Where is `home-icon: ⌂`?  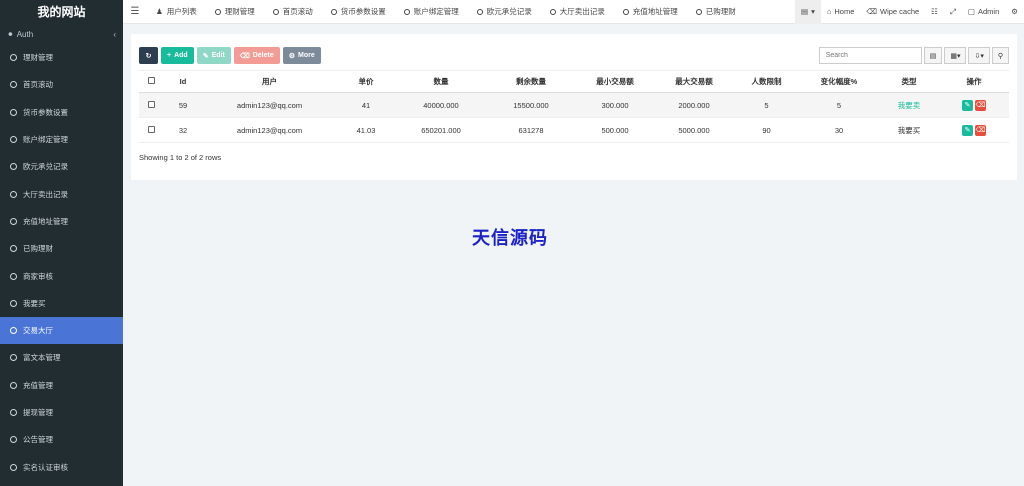
home-icon: ⌂ is located at coordinates (829, 11).